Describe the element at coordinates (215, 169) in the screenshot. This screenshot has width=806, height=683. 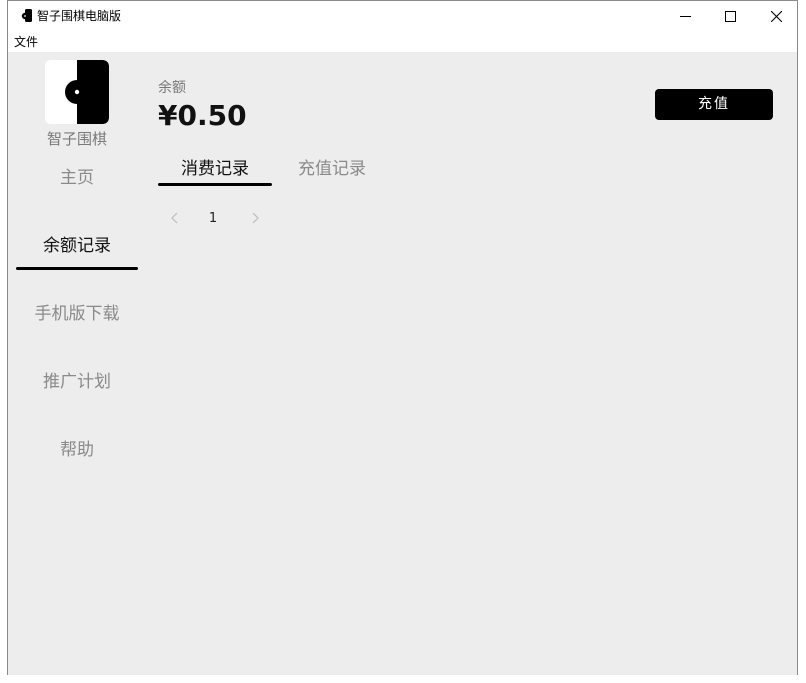
I see `tab-consumption-records: 消费记录` at that location.